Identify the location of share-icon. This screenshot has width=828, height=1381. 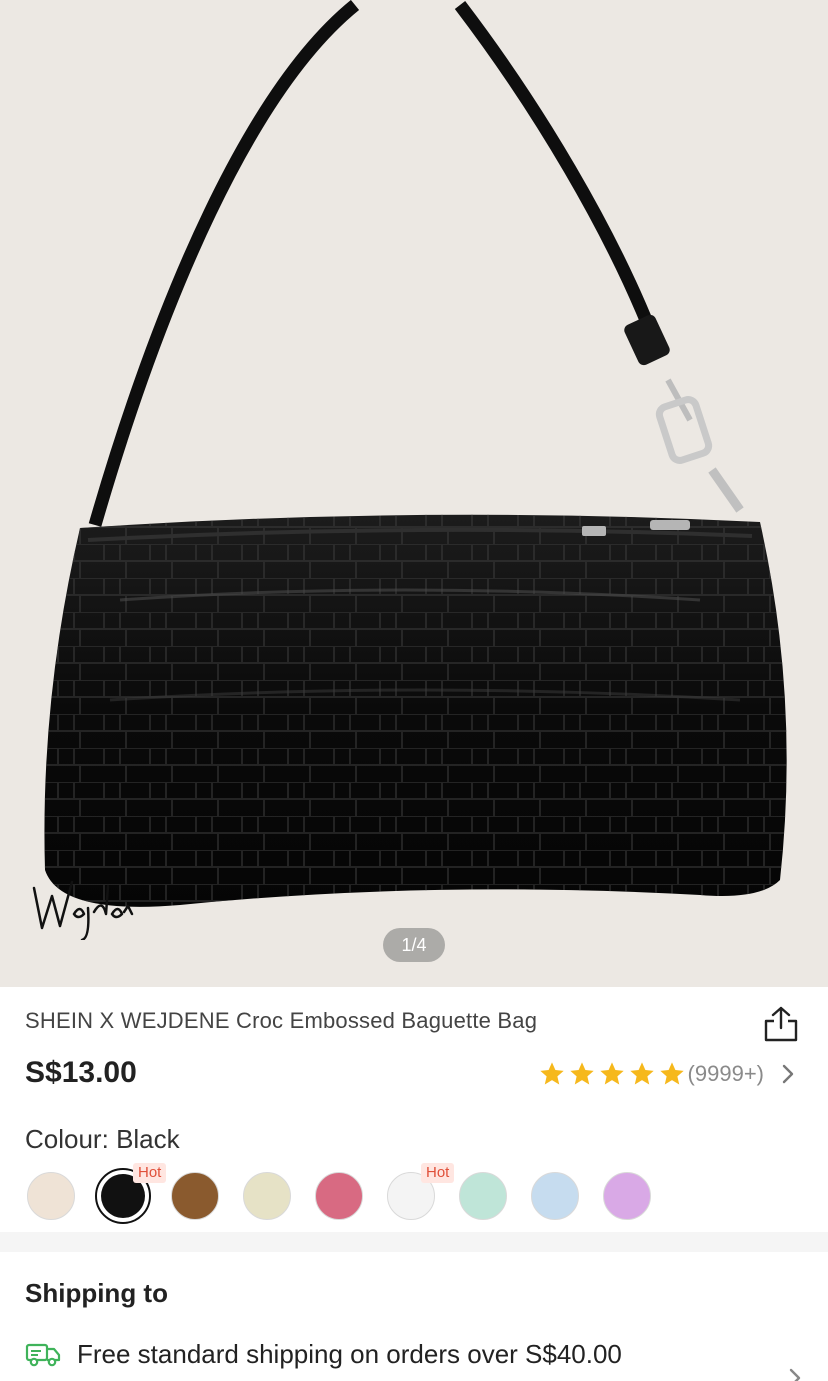
(781, 1024).